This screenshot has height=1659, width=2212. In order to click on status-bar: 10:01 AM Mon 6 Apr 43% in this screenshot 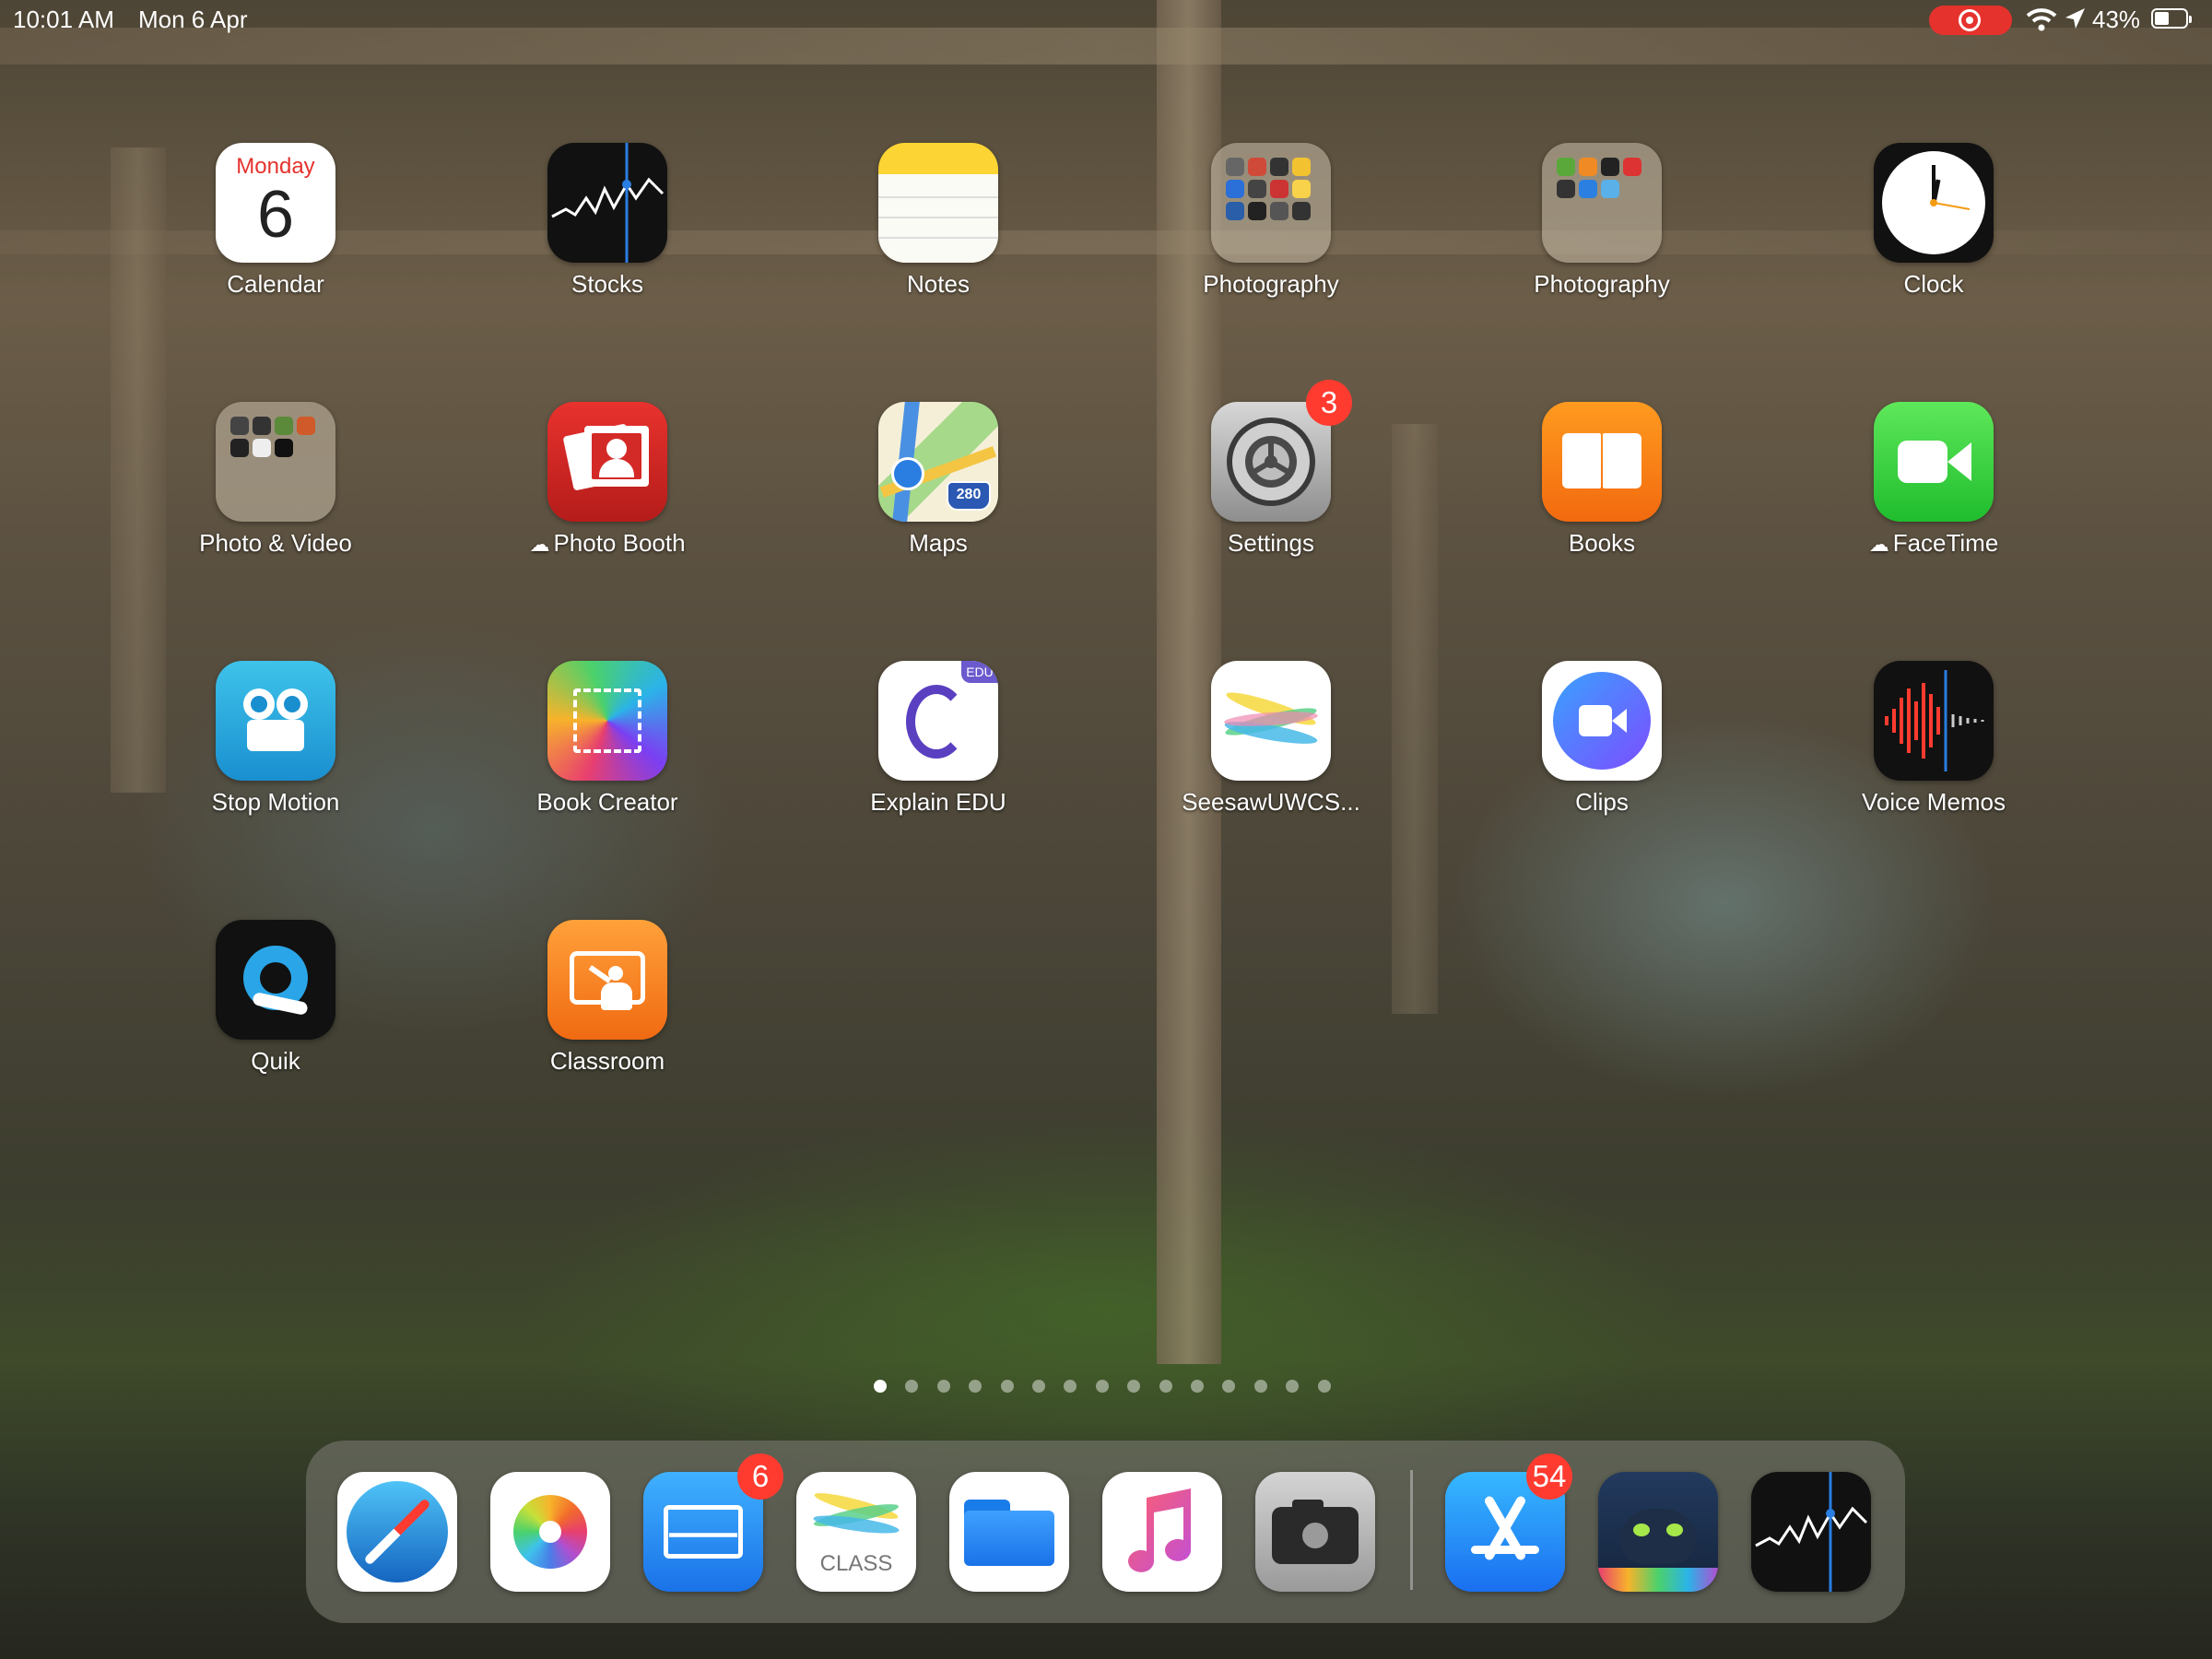, I will do `click(1106, 20)`.